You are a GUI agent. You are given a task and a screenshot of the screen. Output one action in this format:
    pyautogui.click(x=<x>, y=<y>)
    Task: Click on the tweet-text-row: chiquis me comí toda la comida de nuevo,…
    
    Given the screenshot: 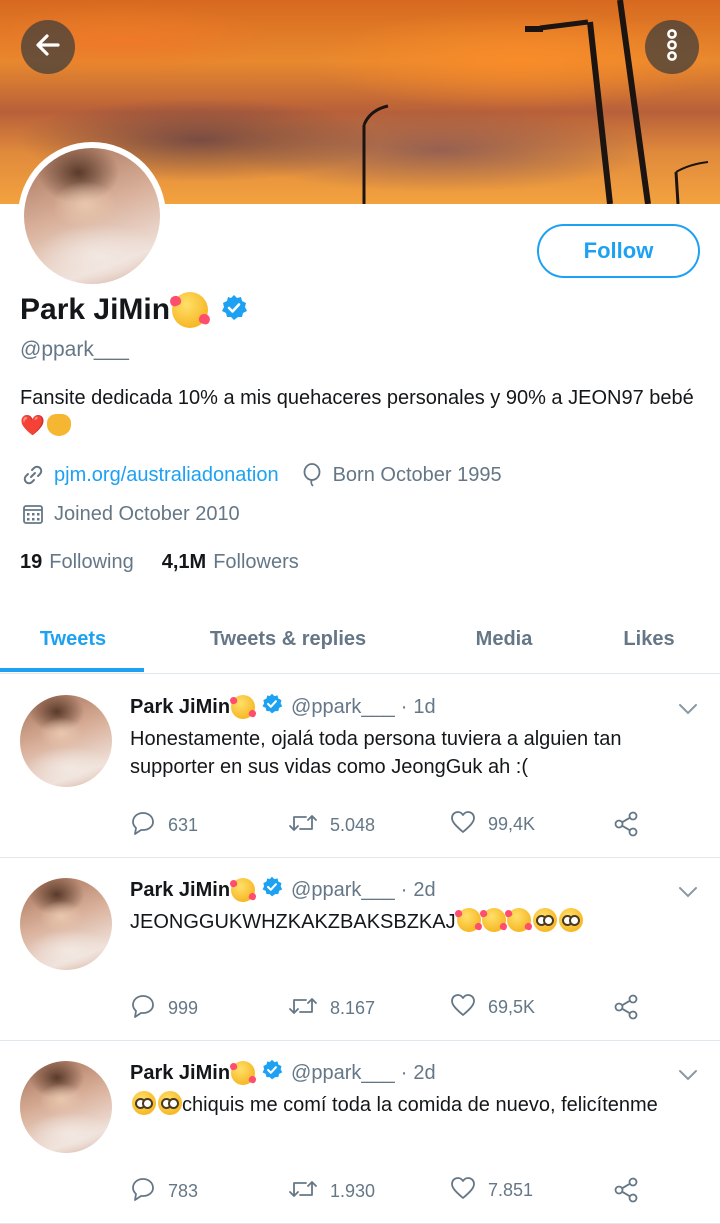 What is the action you would take?
    pyautogui.click(x=410, y=1105)
    